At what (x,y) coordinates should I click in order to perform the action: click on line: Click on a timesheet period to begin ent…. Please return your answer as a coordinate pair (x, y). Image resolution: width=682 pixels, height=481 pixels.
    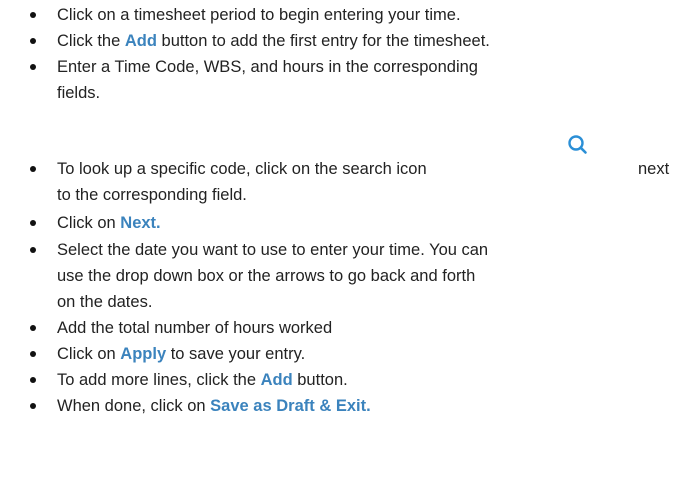
    Looking at the image, I should click on (364, 15).